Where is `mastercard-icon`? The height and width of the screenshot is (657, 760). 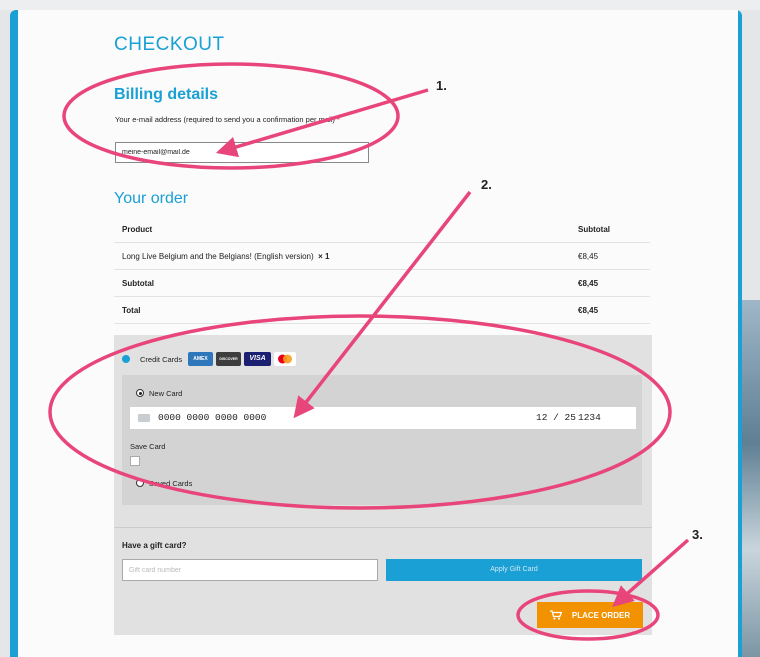 mastercard-icon is located at coordinates (285, 359).